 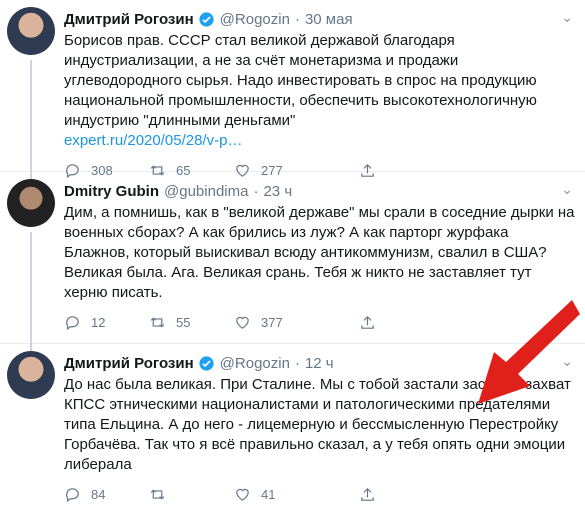 I want to click on author-name: Dmitry Gubin, so click(x=111, y=191).